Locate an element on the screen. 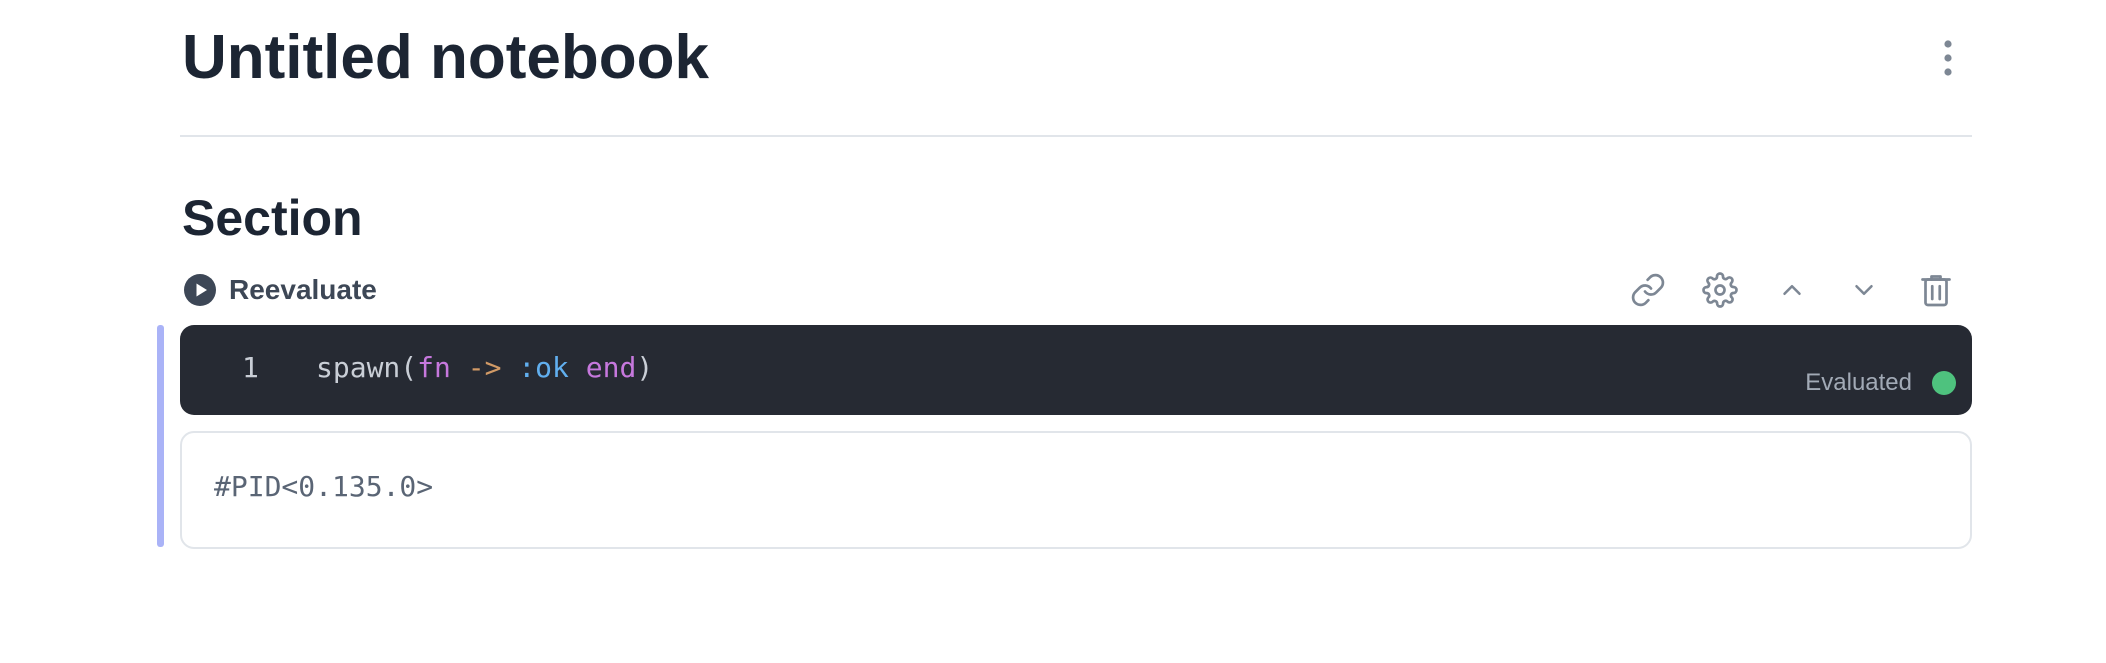 This screenshot has height=663, width=2106. line-number: 1 is located at coordinates (250, 367).